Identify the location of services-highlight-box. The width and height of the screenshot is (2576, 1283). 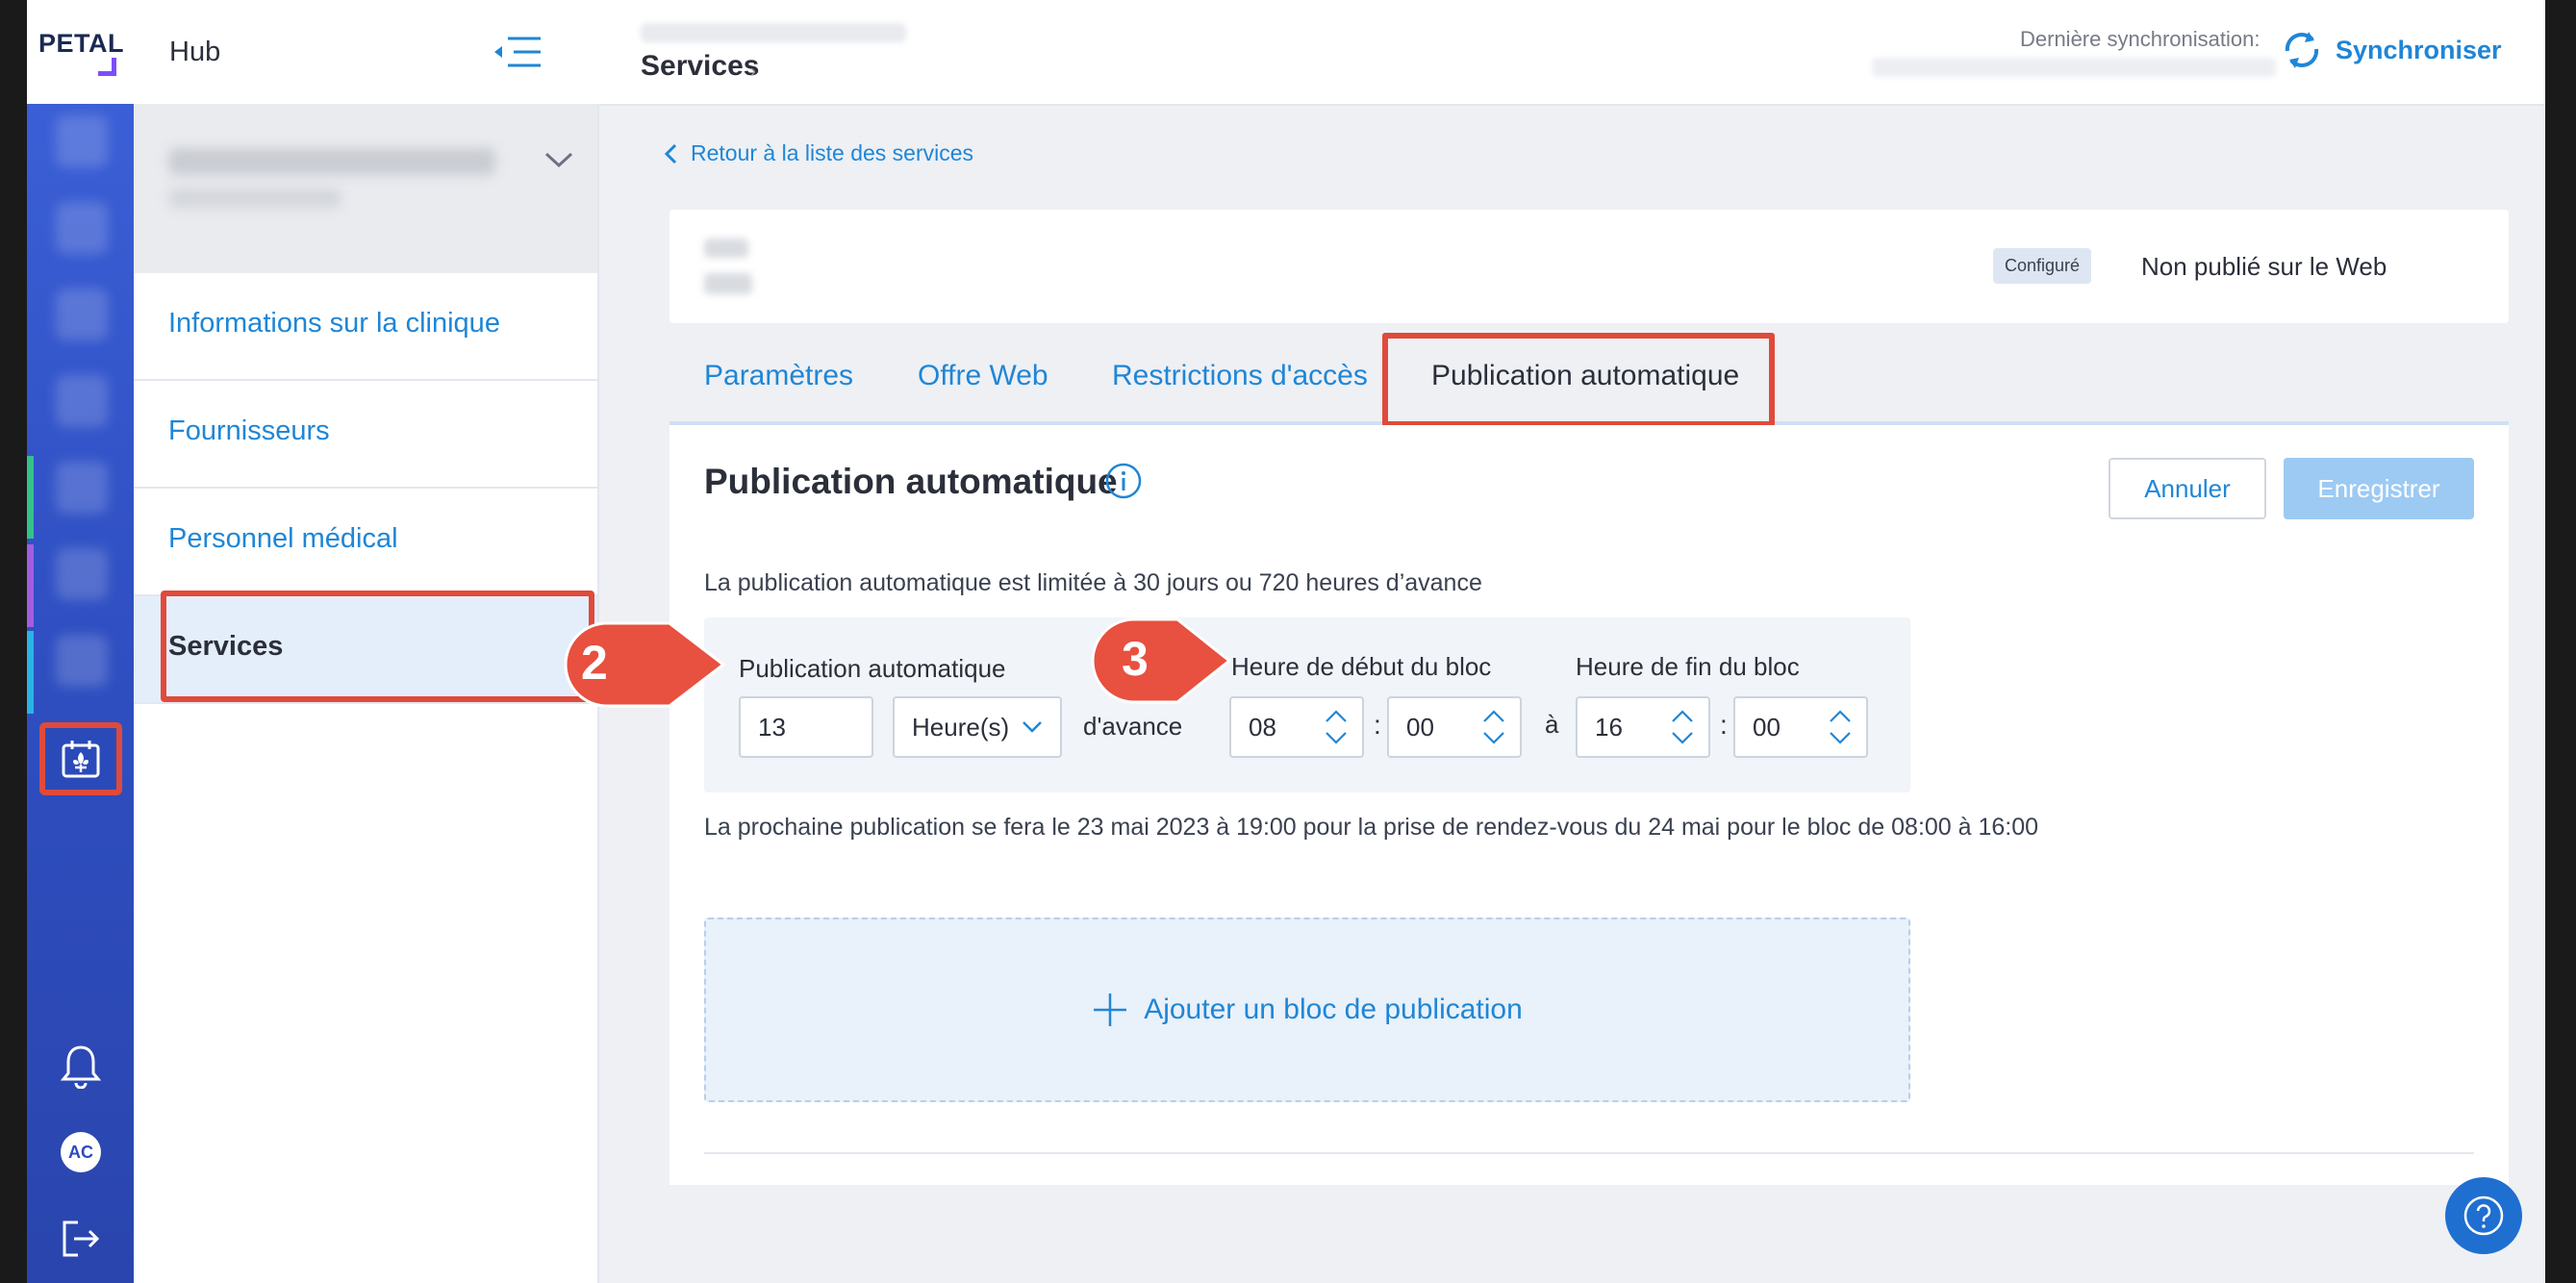
(378, 646).